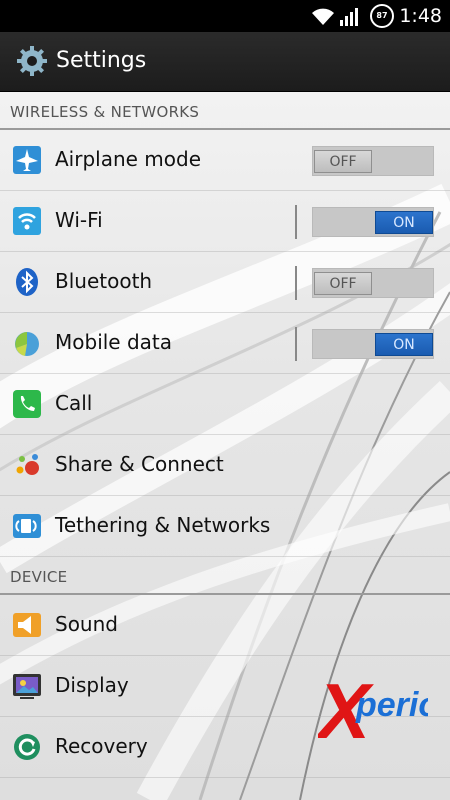  What do you see at coordinates (27, 526) in the screenshot?
I see `tethering-icon` at bounding box center [27, 526].